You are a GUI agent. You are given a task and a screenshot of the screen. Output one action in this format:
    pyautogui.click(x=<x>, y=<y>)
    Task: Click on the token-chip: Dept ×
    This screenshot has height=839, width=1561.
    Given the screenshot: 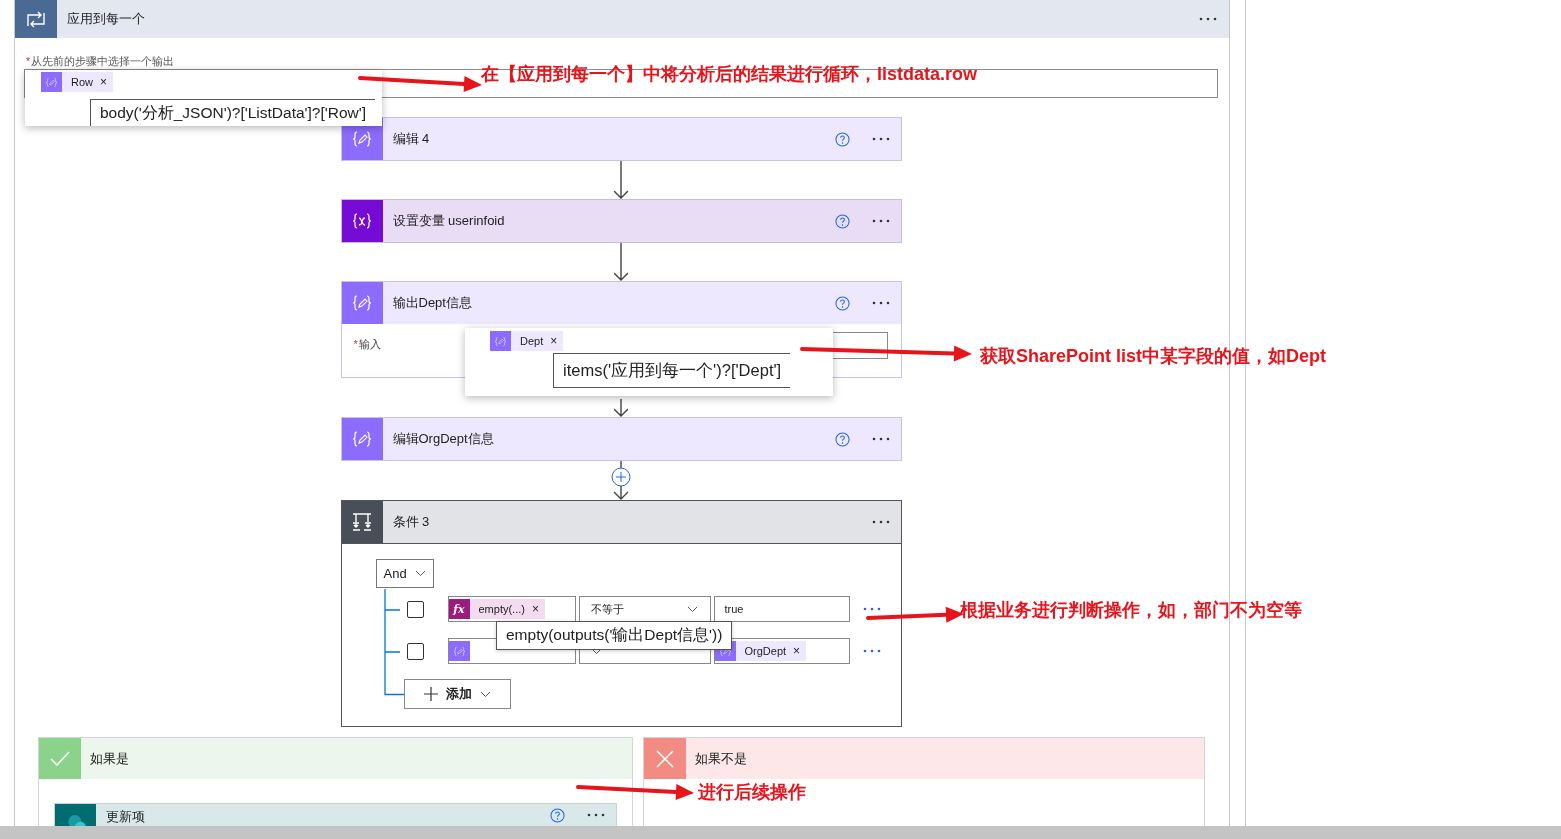 What is the action you would take?
    pyautogui.click(x=537, y=341)
    